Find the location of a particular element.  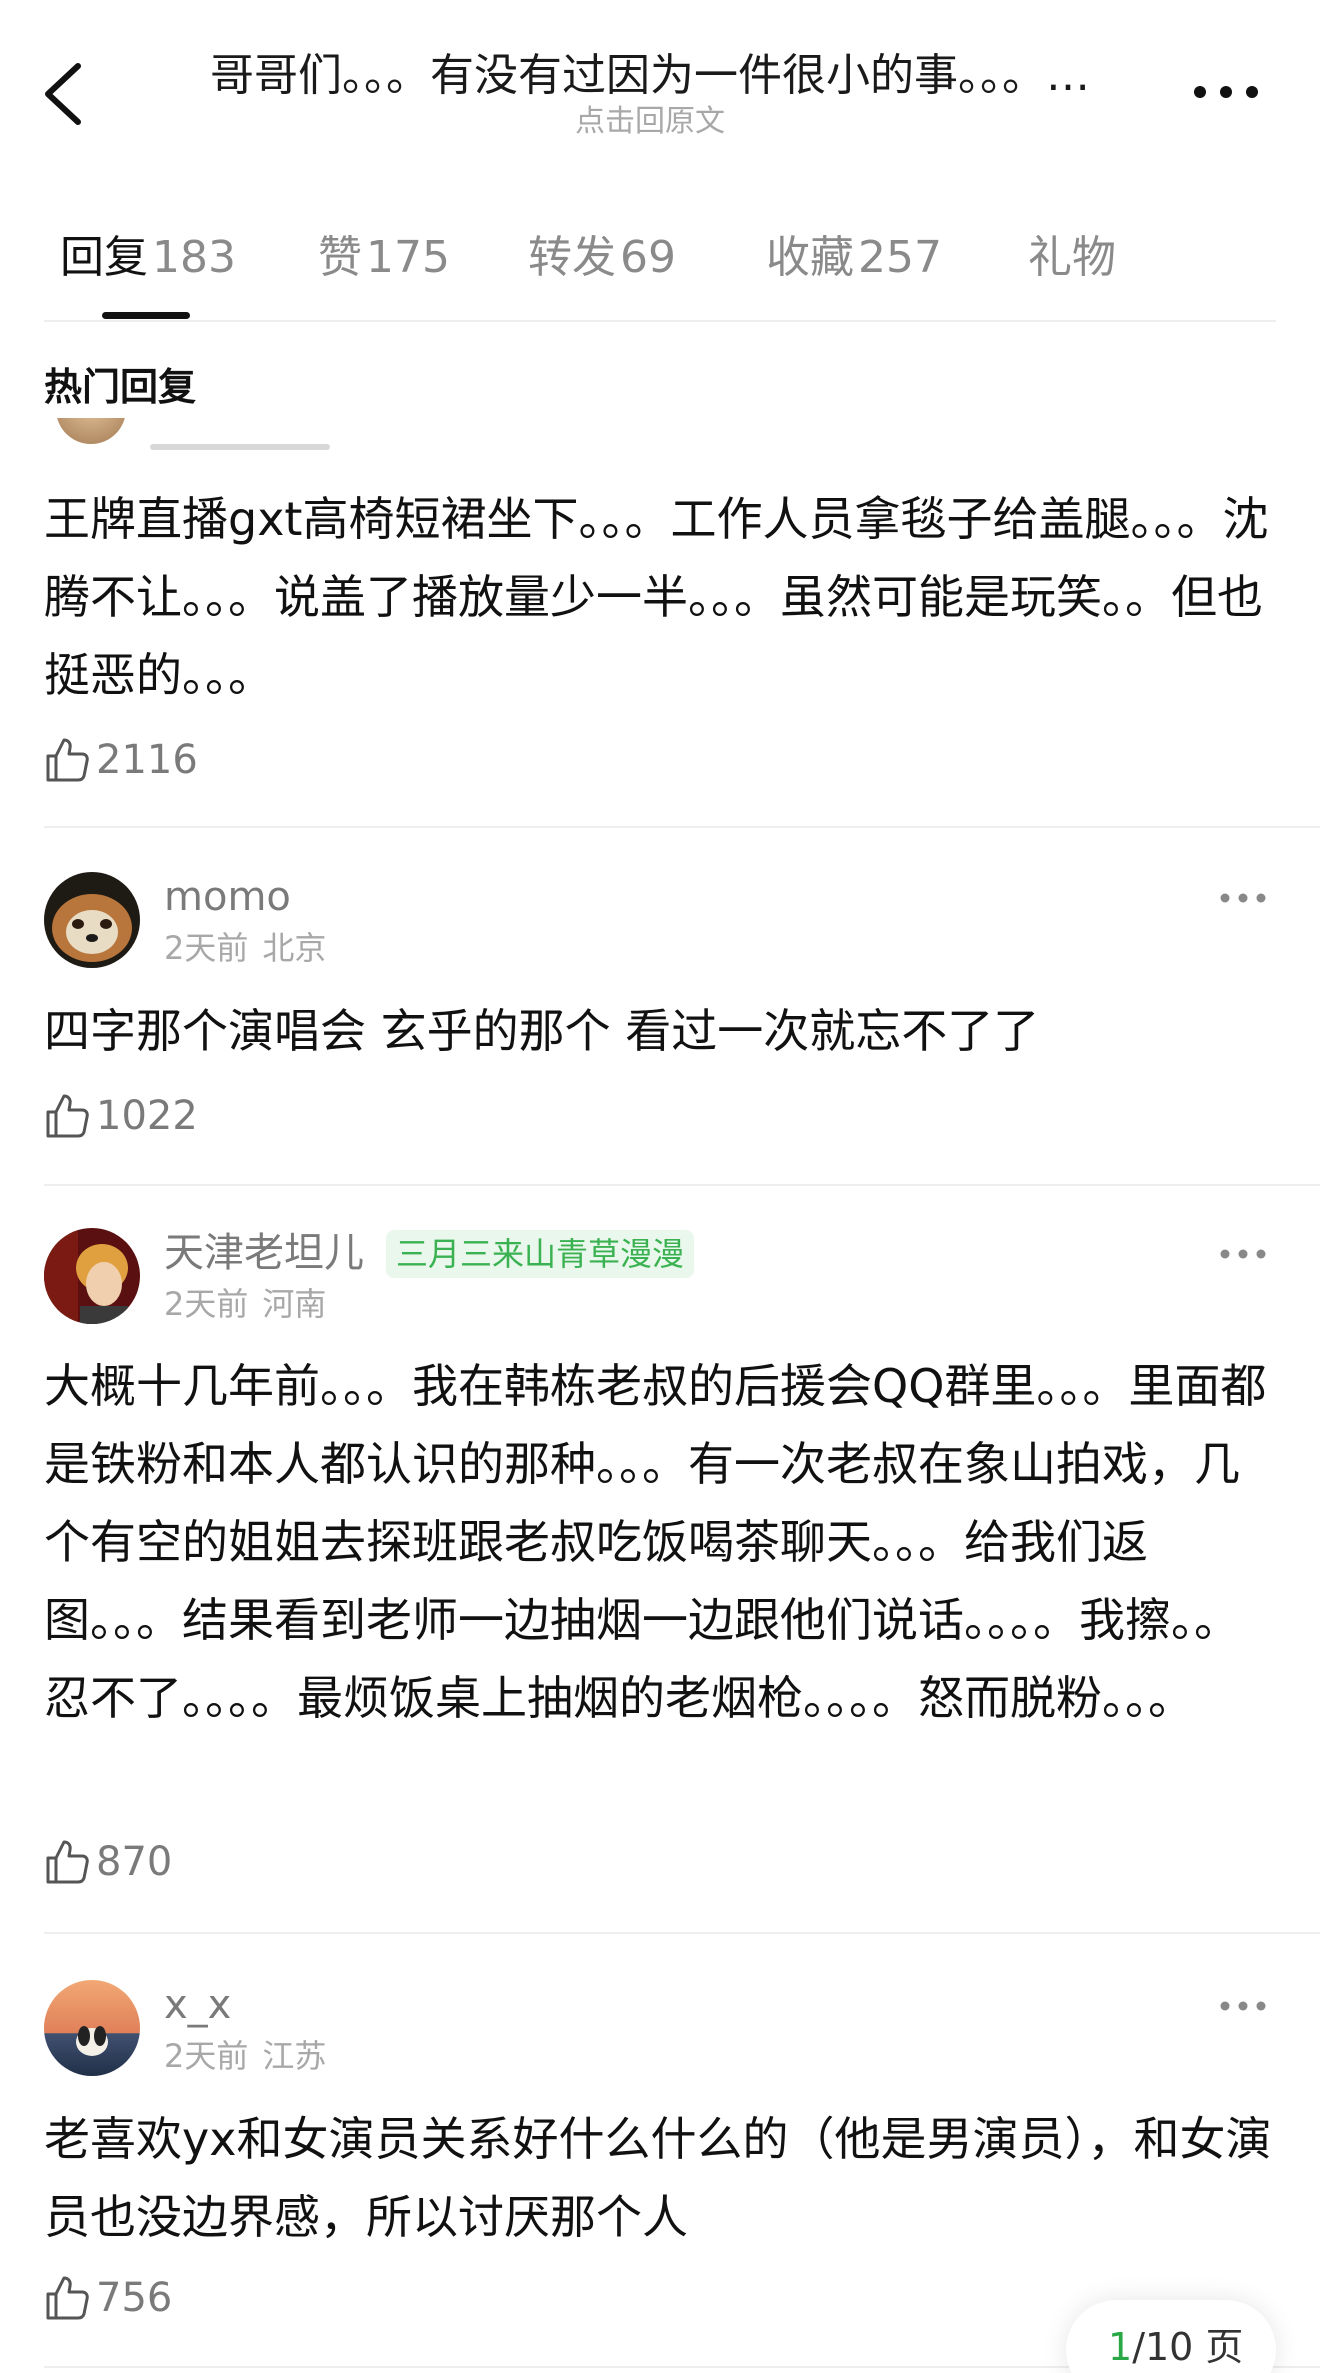

tab-gifts: 礼物 is located at coordinates (1072, 258).